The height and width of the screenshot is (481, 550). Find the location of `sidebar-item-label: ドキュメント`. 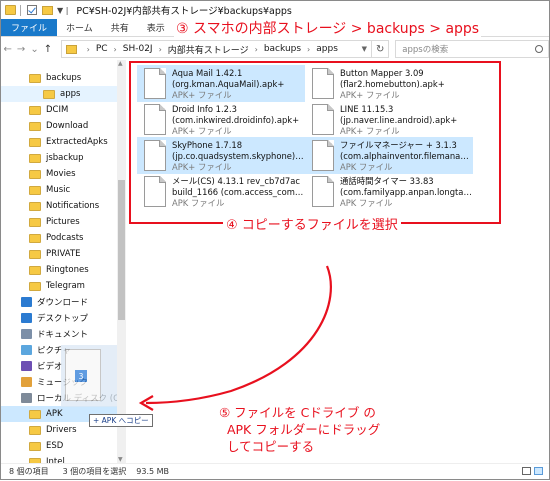

sidebar-item-label: ドキュメント is located at coordinates (63, 335).